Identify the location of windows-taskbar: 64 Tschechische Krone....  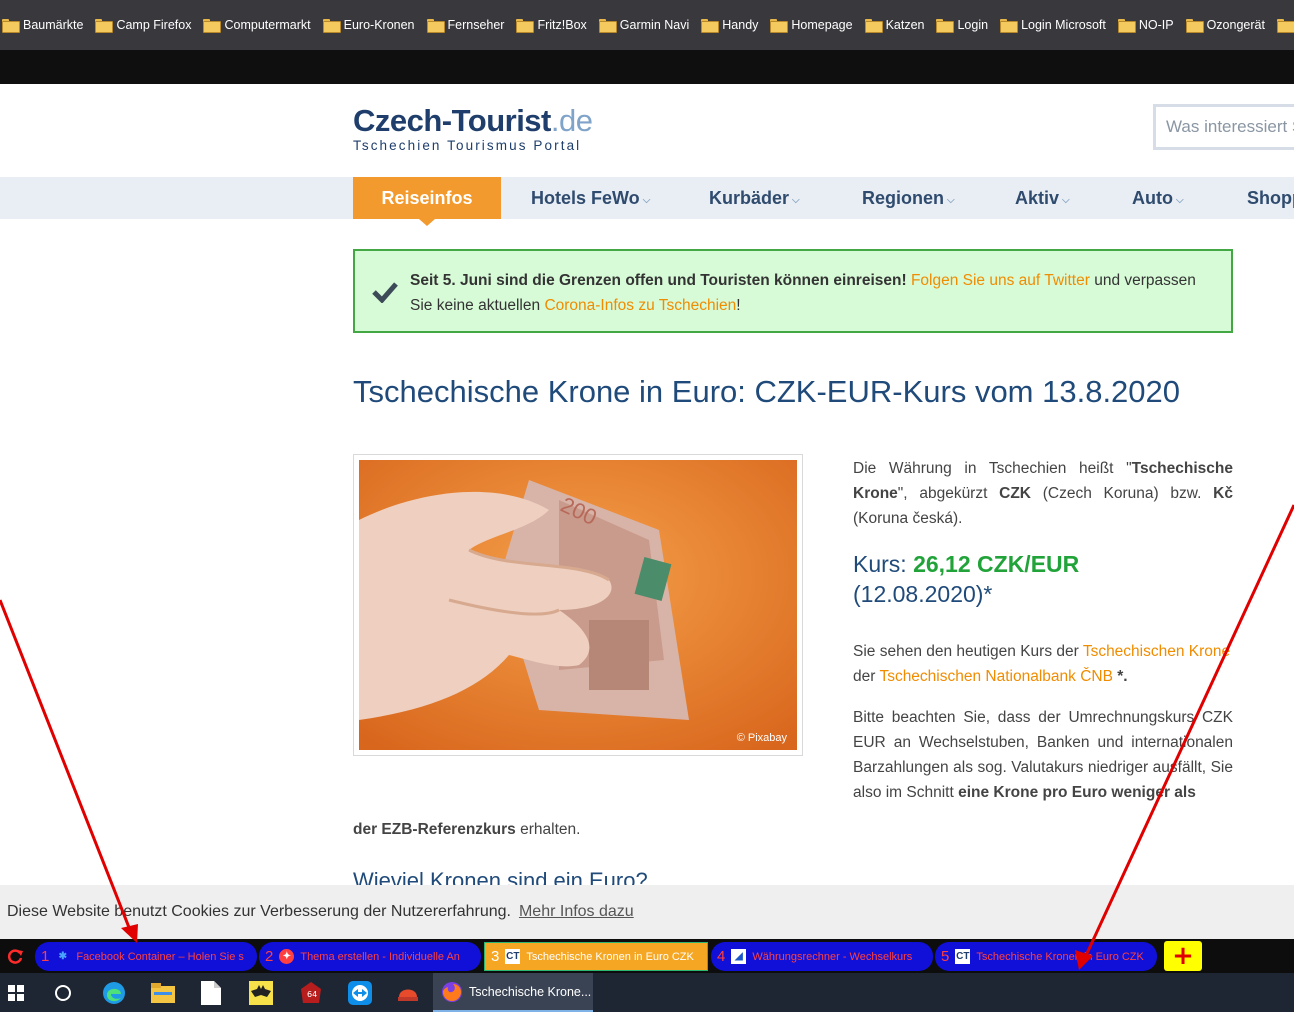
(647, 992).